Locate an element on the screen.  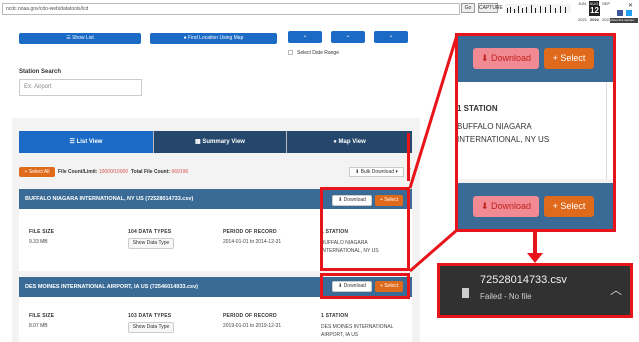
file-icon is located at coordinates (465, 293).